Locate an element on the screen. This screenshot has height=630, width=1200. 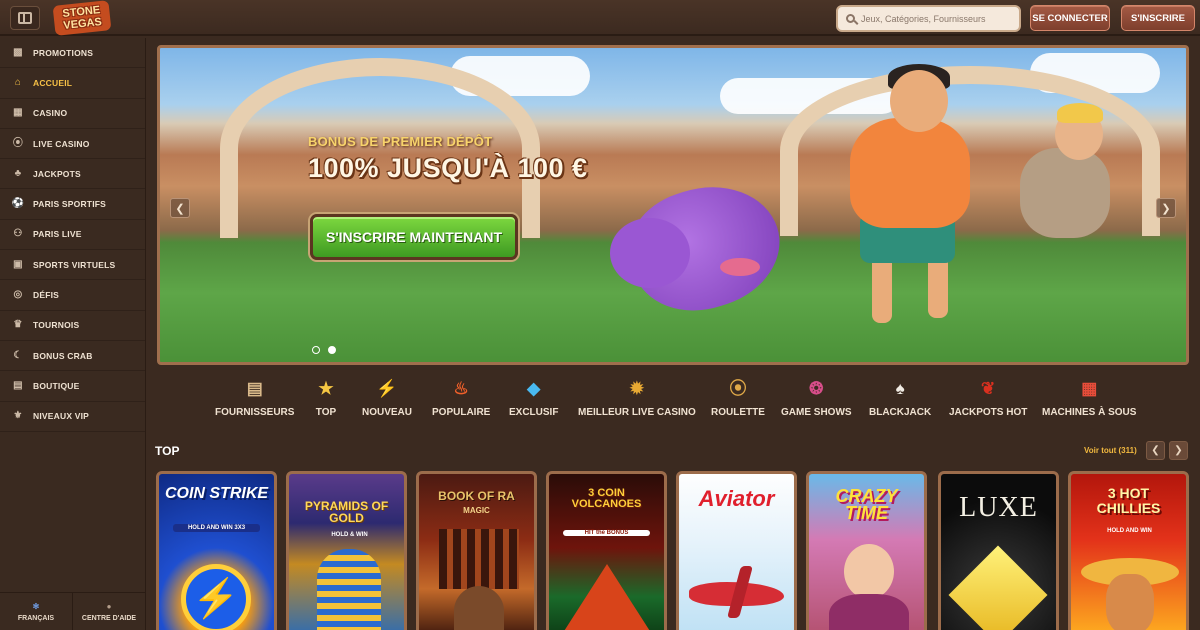
category-roulette: ⦿ Roulette is located at coordinates (738, 397).